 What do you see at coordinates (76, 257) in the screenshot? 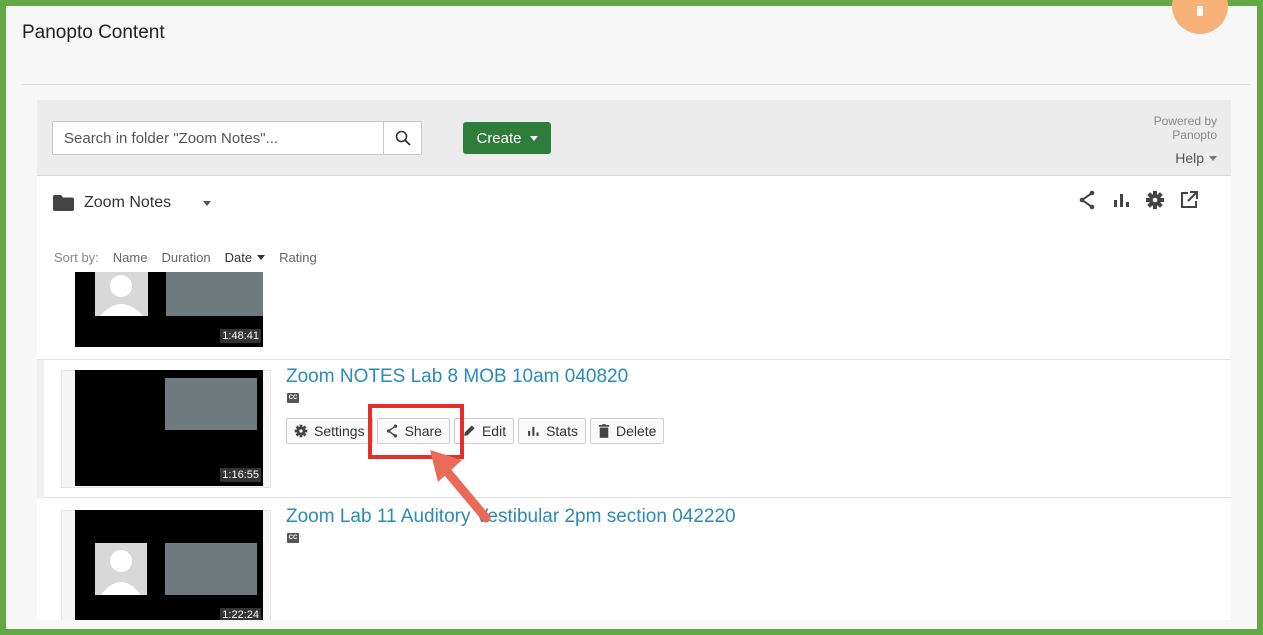
I see `sort-label: Sort by:` at bounding box center [76, 257].